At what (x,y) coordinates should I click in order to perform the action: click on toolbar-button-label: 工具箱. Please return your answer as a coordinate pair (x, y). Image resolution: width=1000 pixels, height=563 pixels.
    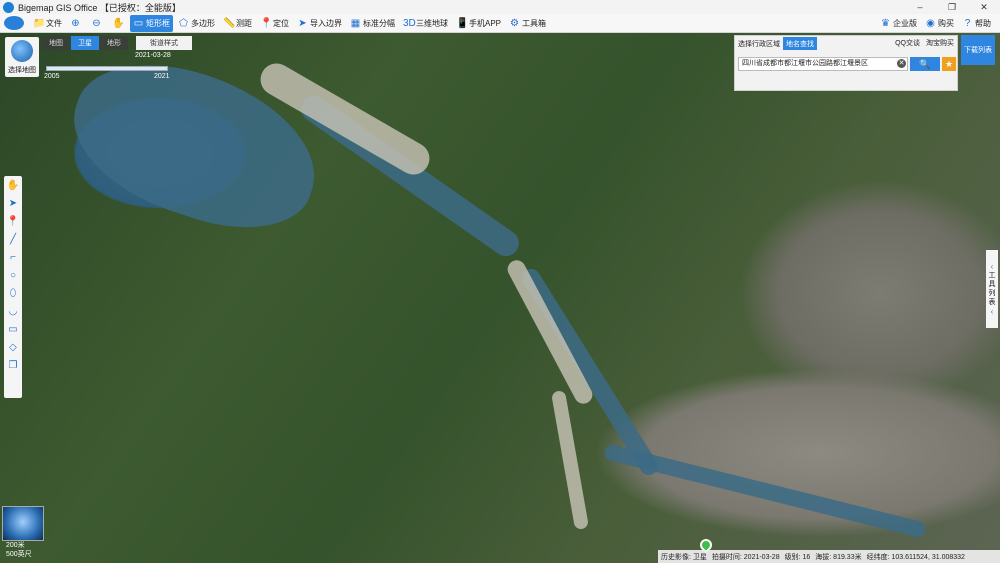
    Looking at the image, I should click on (534, 23).